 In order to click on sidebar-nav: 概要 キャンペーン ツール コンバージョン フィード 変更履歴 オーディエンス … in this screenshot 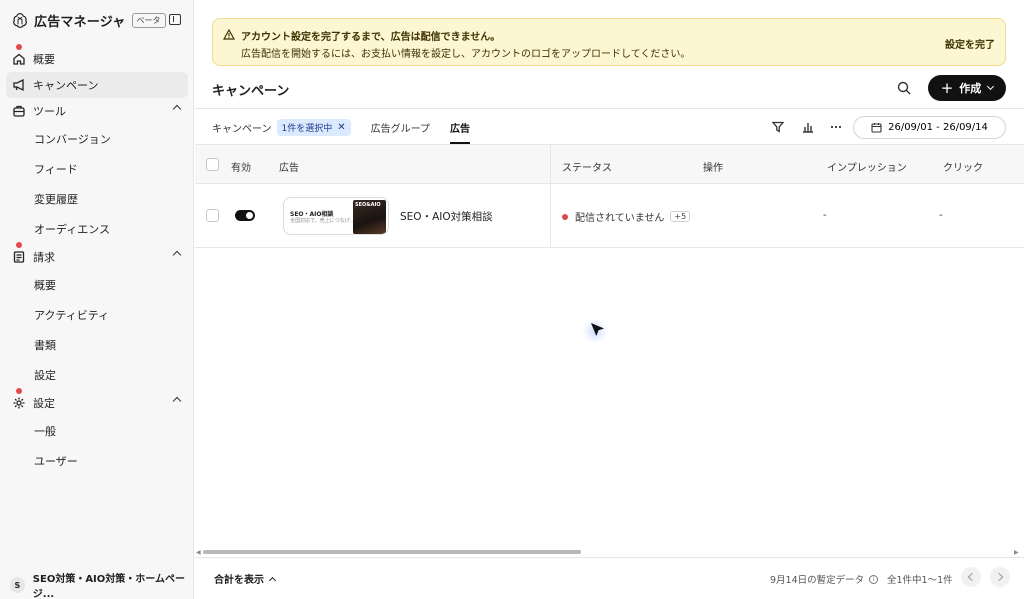, I will do `click(97, 260)`.